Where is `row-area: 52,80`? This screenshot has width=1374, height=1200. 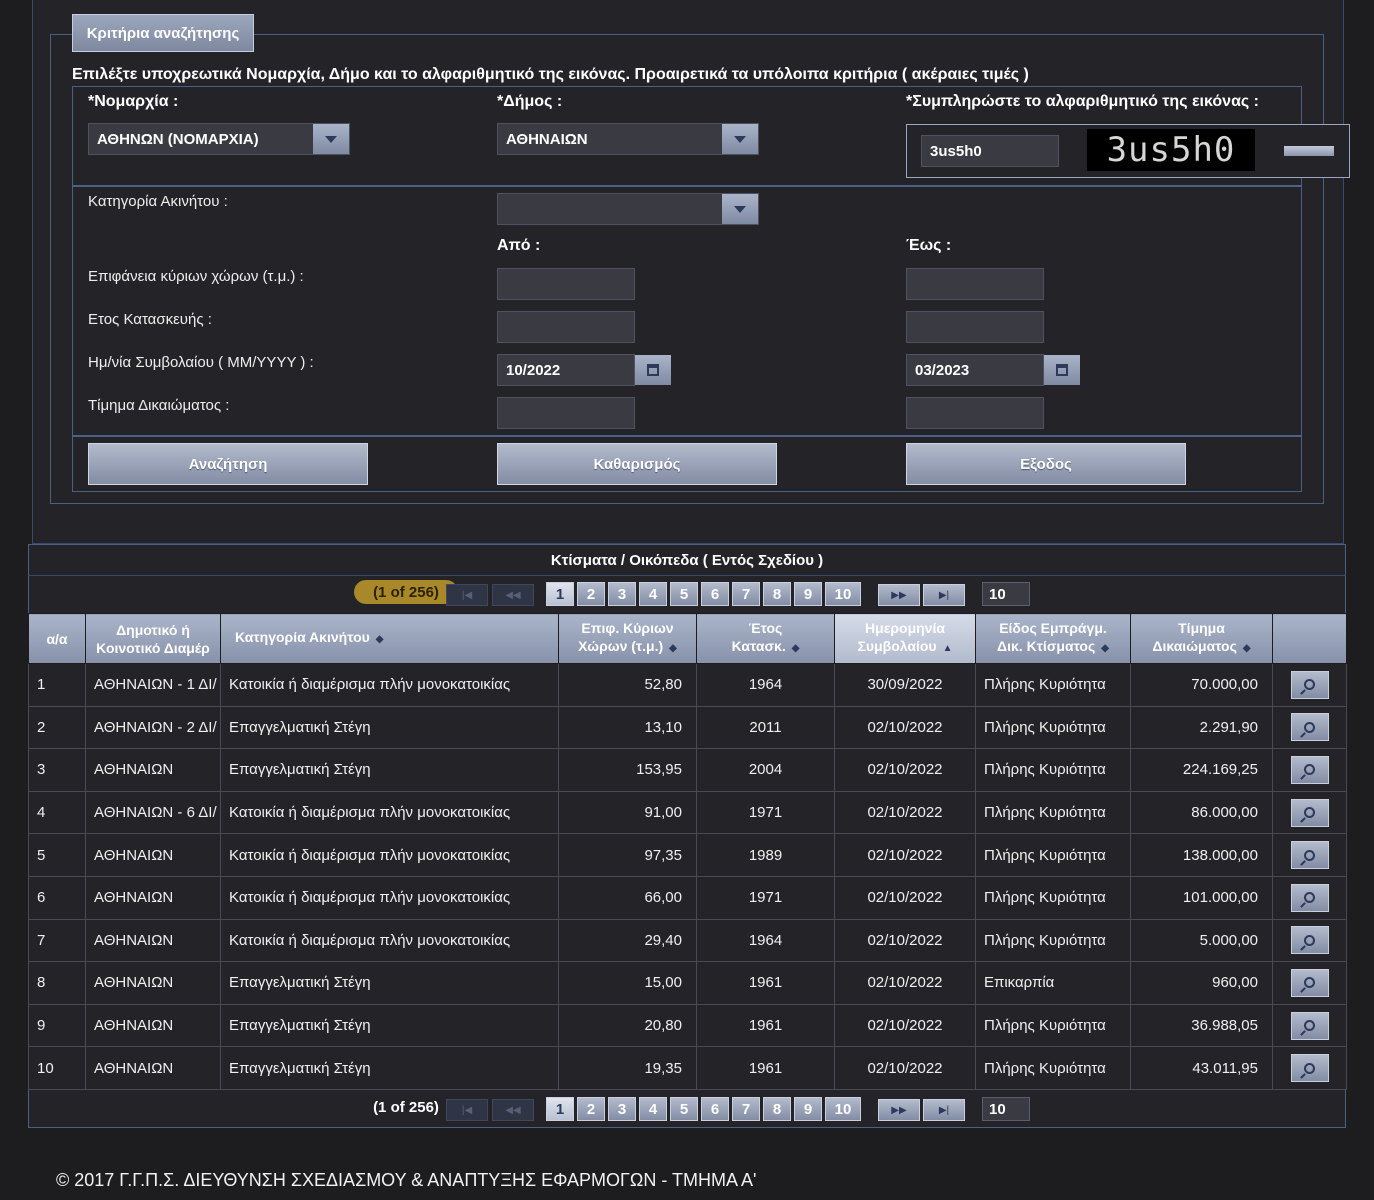
row-area: 52,80 is located at coordinates (627, 685).